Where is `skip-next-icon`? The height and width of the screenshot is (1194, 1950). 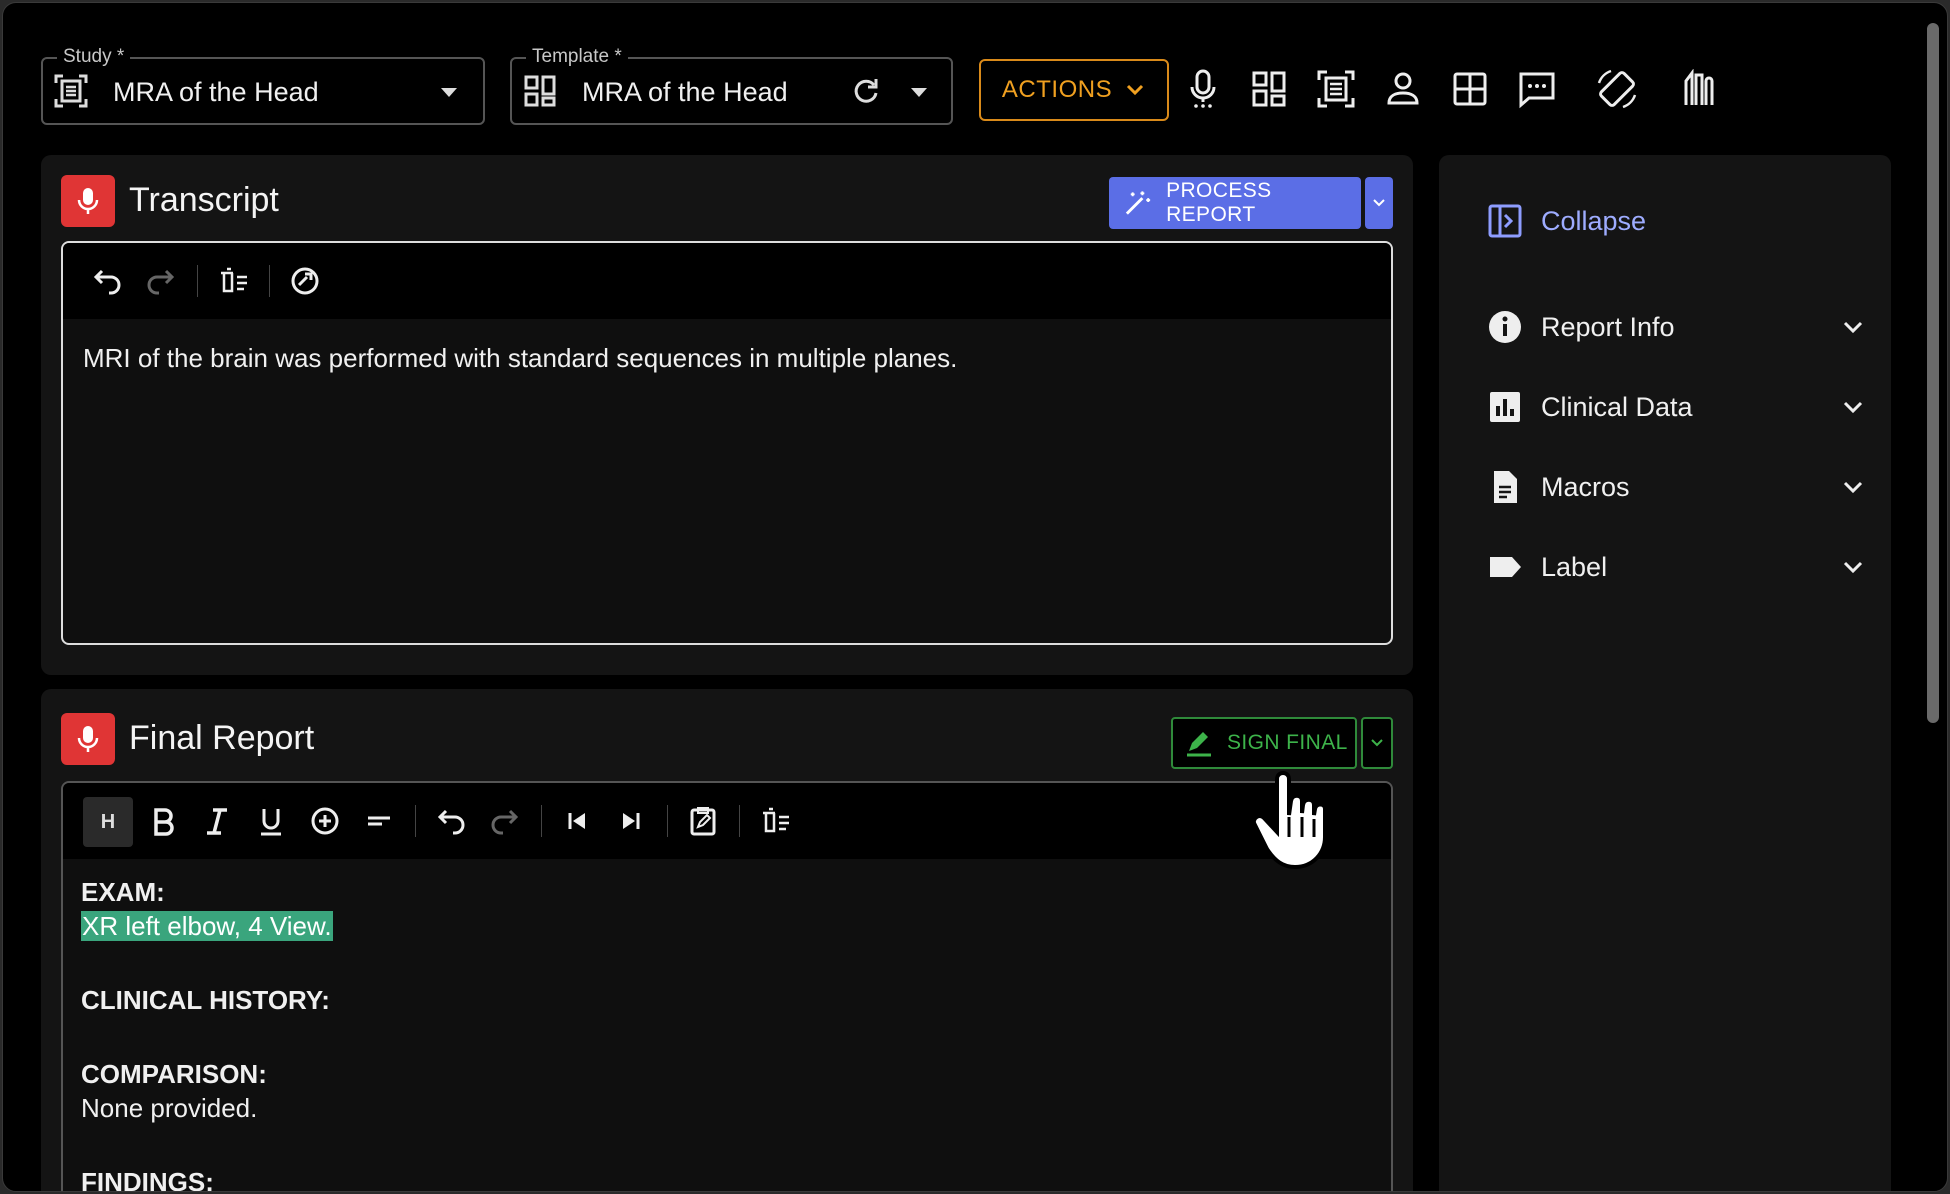 skip-next-icon is located at coordinates (631, 821).